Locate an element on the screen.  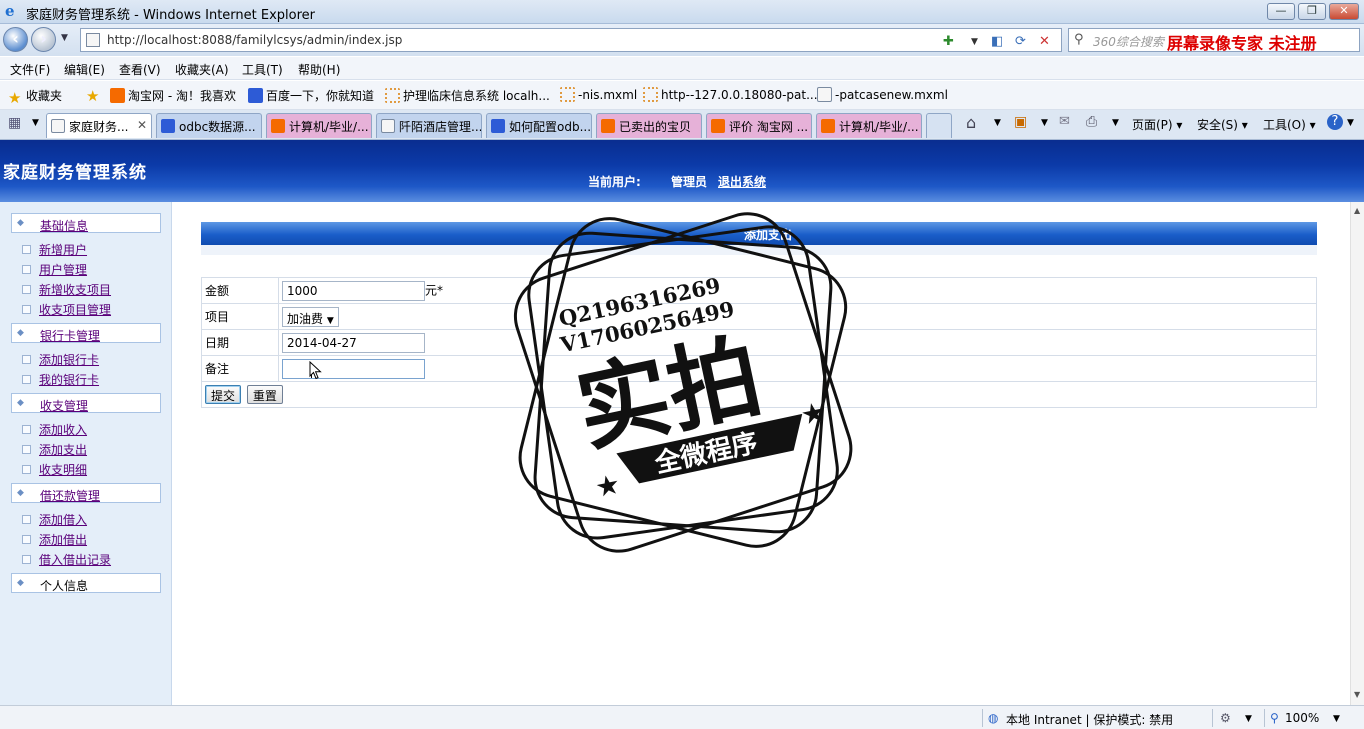
search-placeholder: 360综合搜索 is located at coordinates (1128, 41).